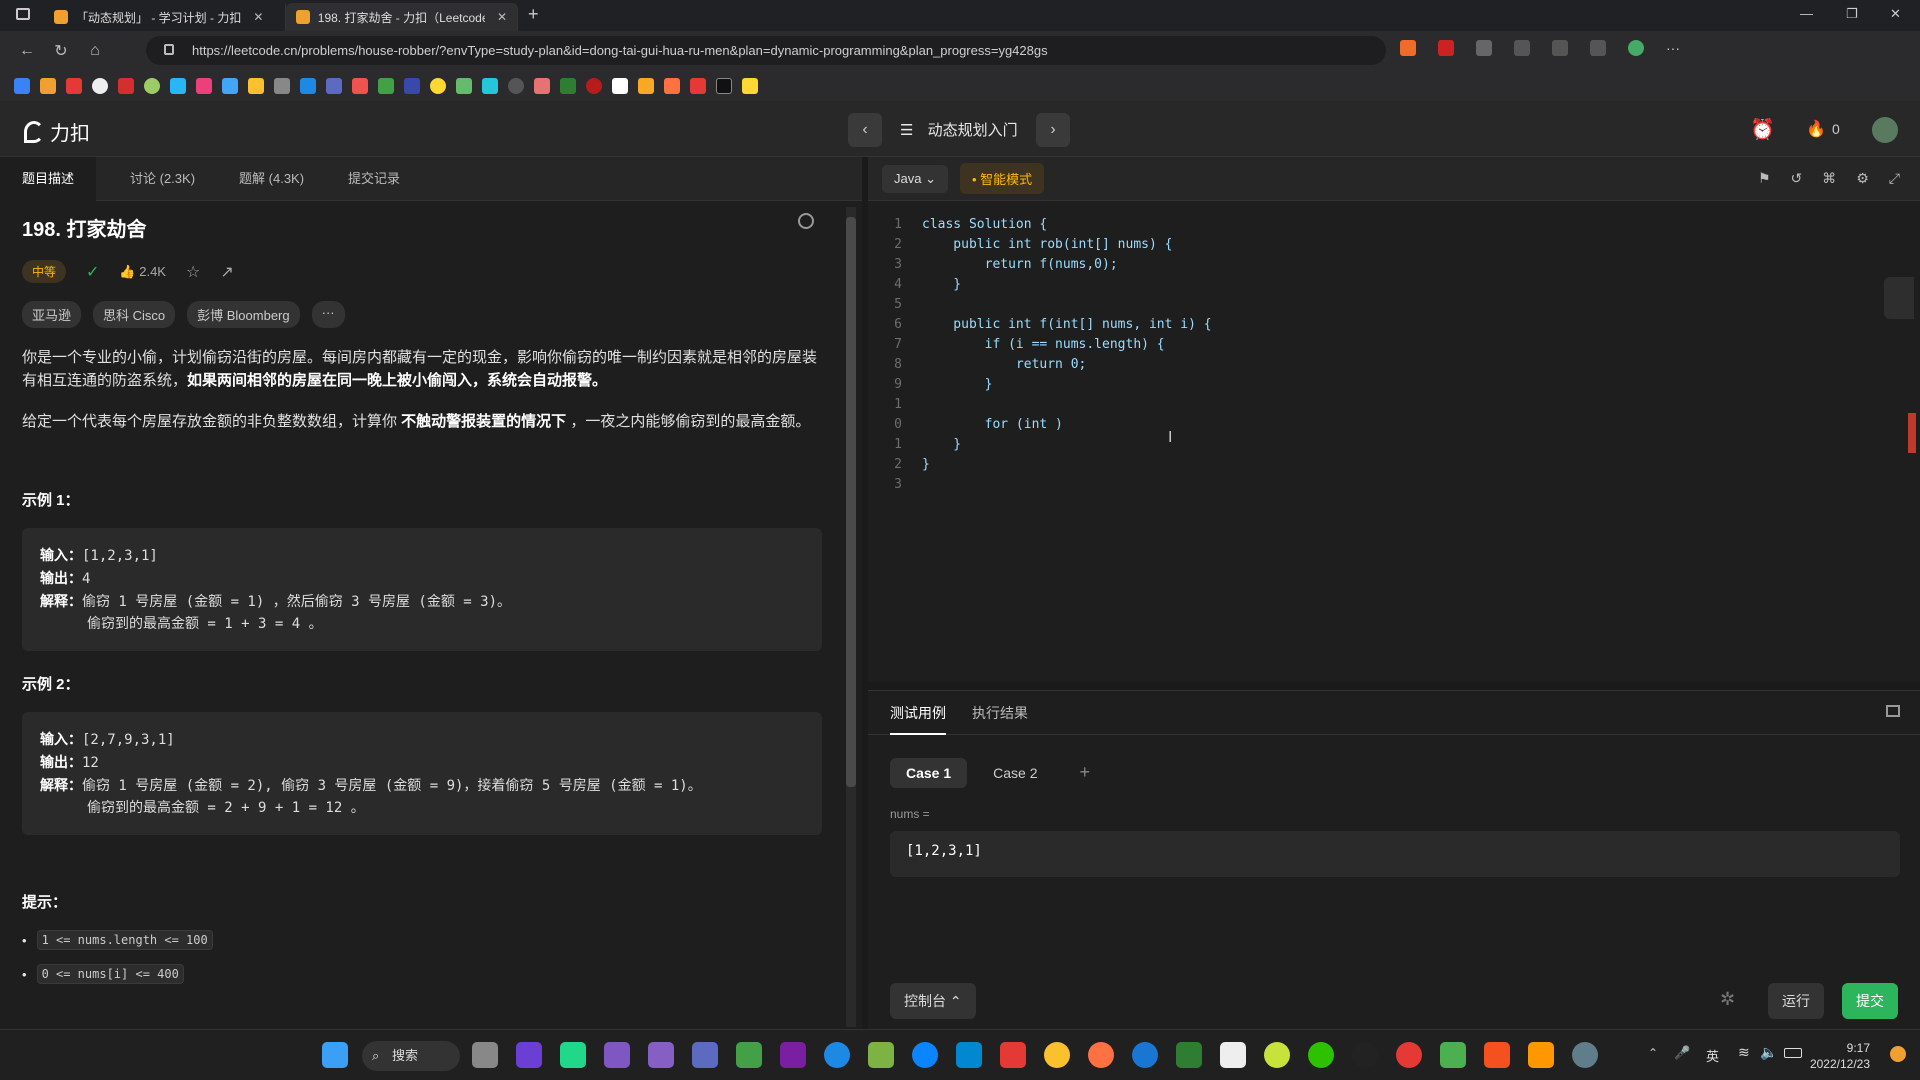 The height and width of the screenshot is (1080, 1920). What do you see at coordinates (1015, 773) in the screenshot?
I see `case-tab: Case 2` at bounding box center [1015, 773].